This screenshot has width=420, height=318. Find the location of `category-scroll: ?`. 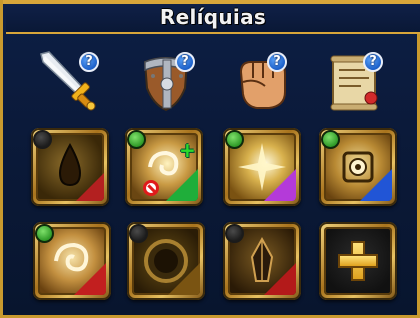

category-scroll: ? is located at coordinates (360, 81).